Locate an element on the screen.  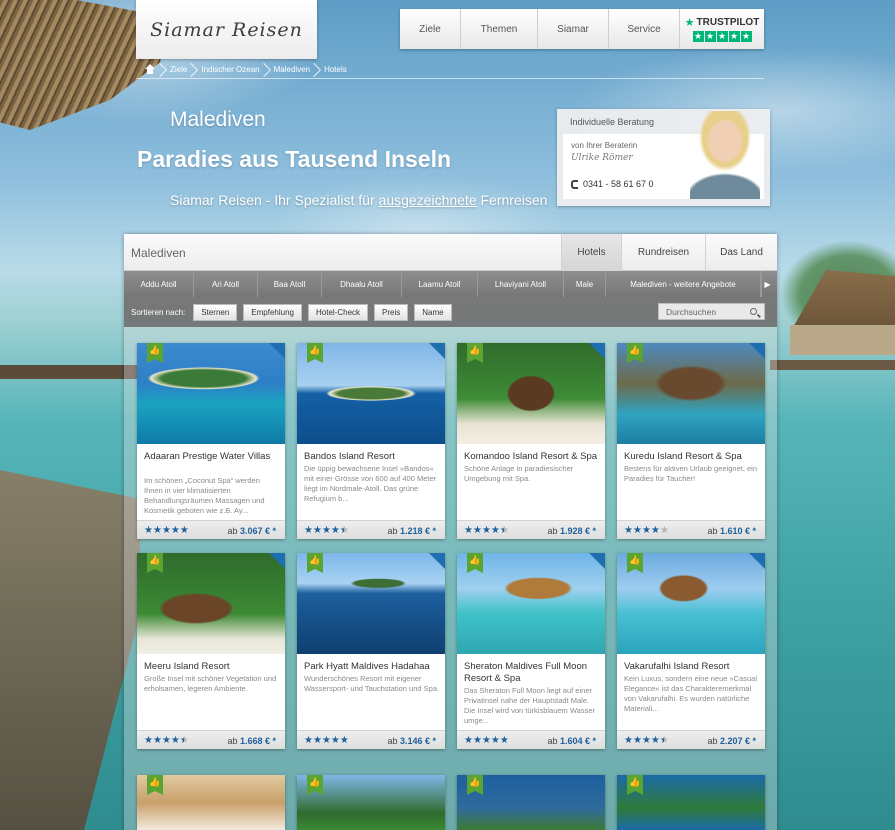
advisor-name: Ulrike Römer is located at coordinates (602, 158).